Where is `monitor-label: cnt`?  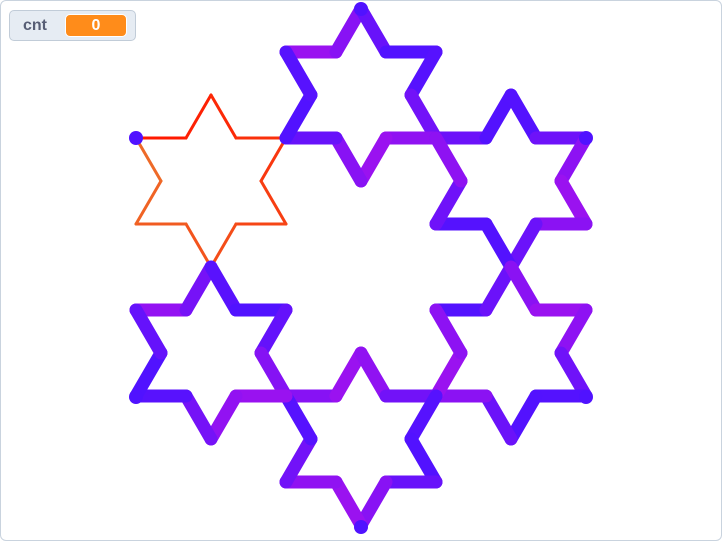 monitor-label: cnt is located at coordinates (35, 25).